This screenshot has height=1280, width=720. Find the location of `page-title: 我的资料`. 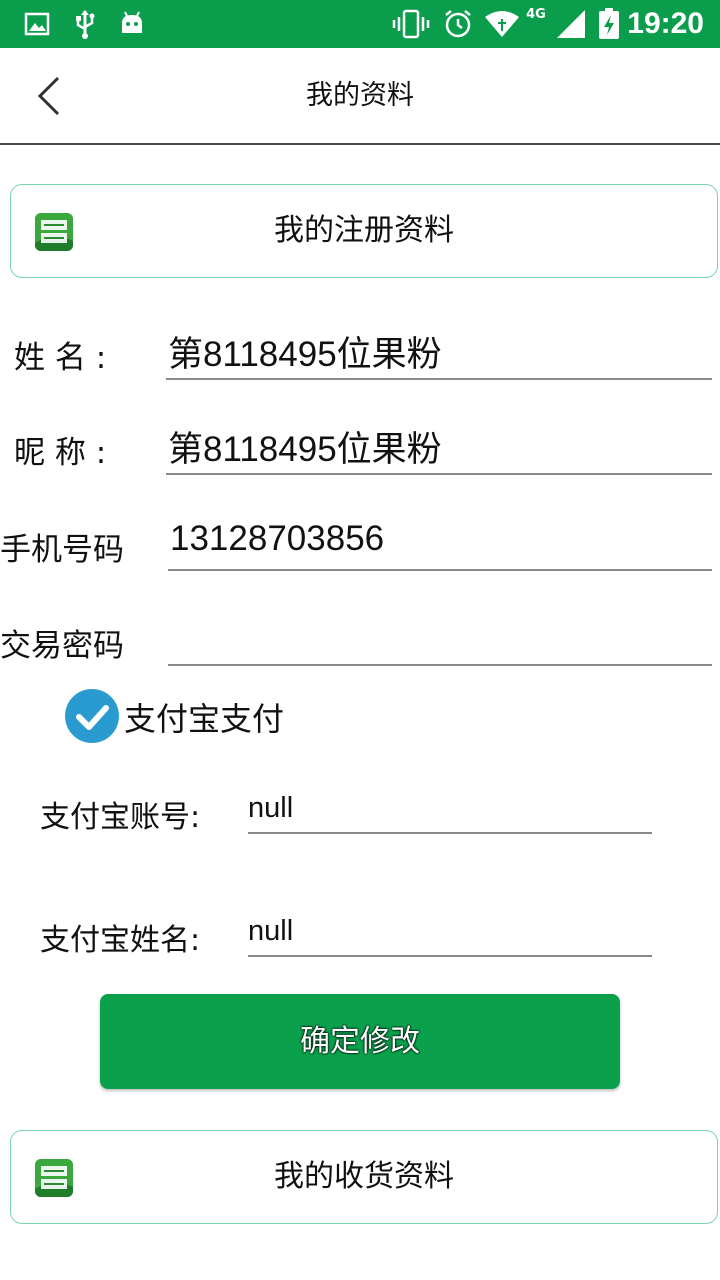

page-title: 我的资料 is located at coordinates (360, 95).